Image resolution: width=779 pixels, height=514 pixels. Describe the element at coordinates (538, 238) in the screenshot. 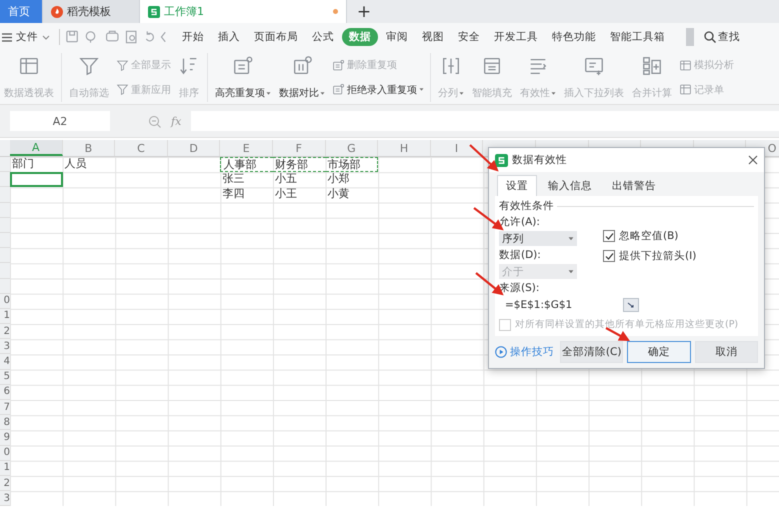

I see `allow-dropdown: 序列` at that location.